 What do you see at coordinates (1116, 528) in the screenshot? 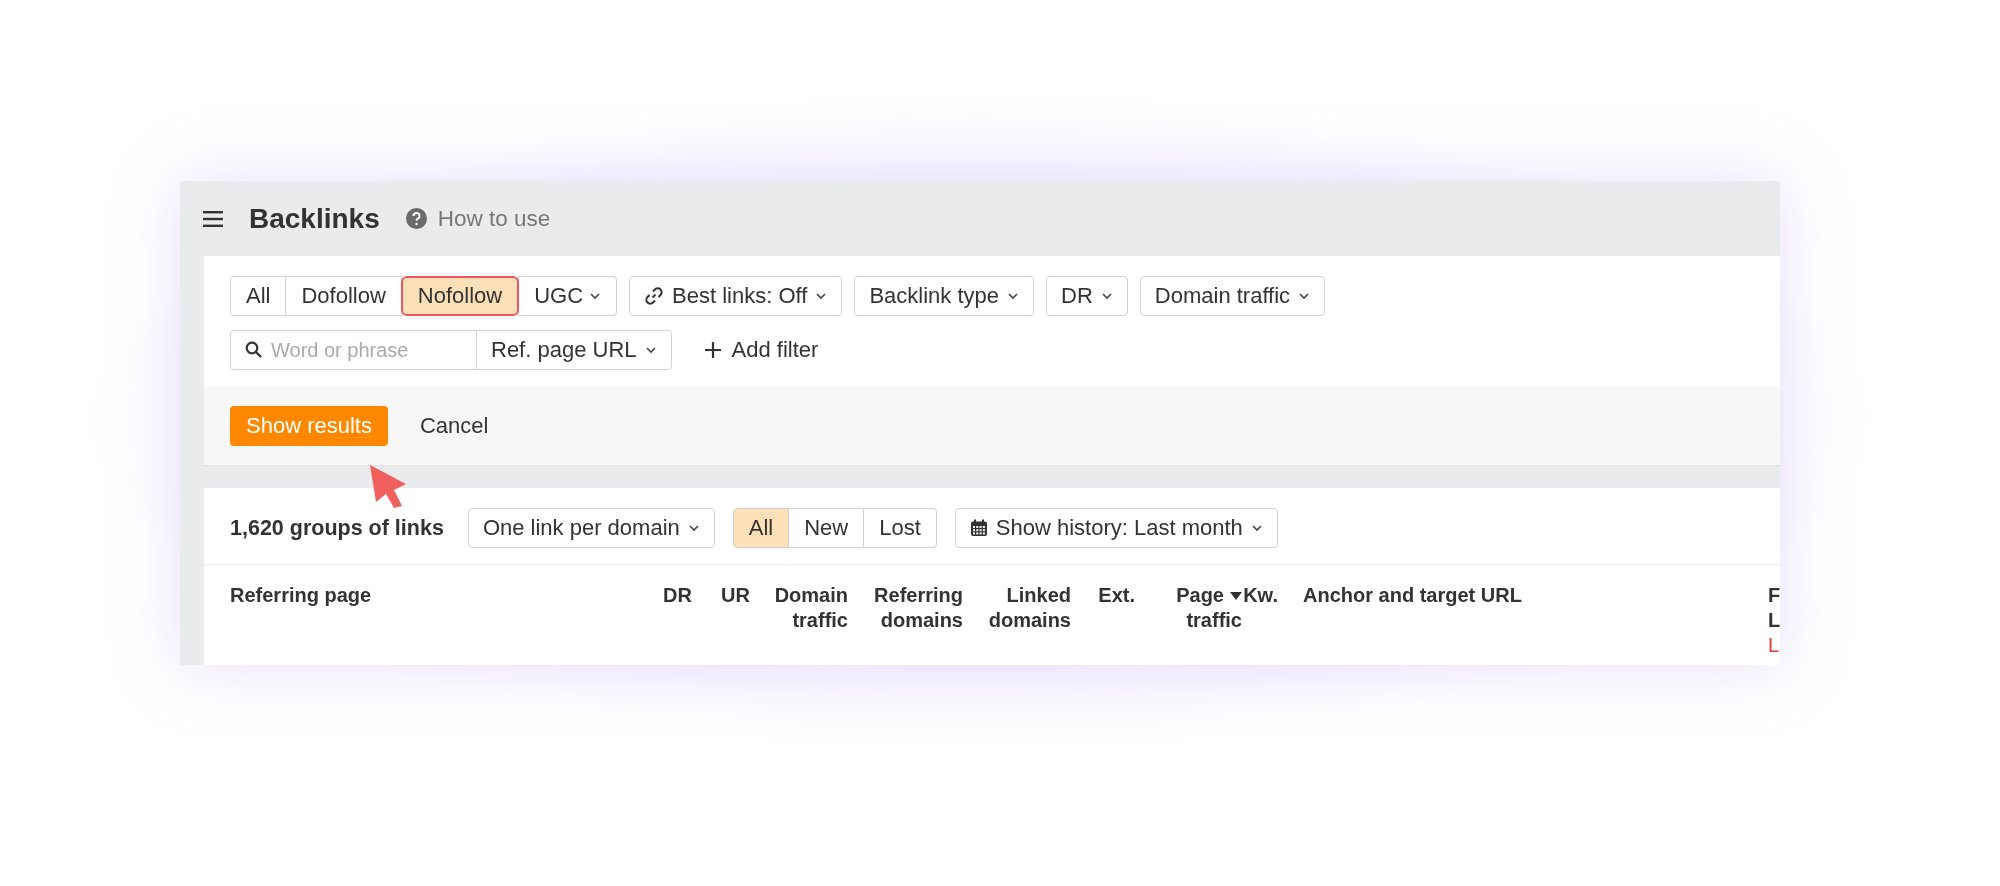
I see `history-dropdown: Show history: Last month` at bounding box center [1116, 528].